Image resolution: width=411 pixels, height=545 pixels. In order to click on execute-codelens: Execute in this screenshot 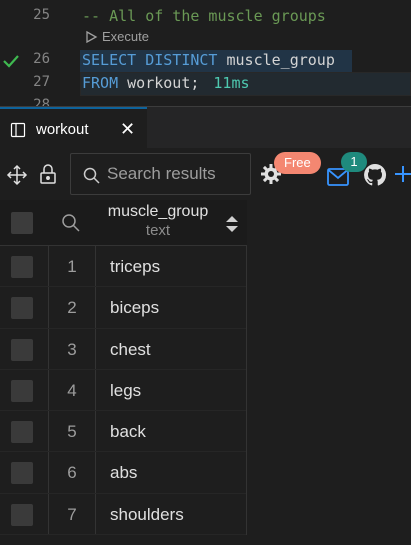, I will do `click(116, 36)`.